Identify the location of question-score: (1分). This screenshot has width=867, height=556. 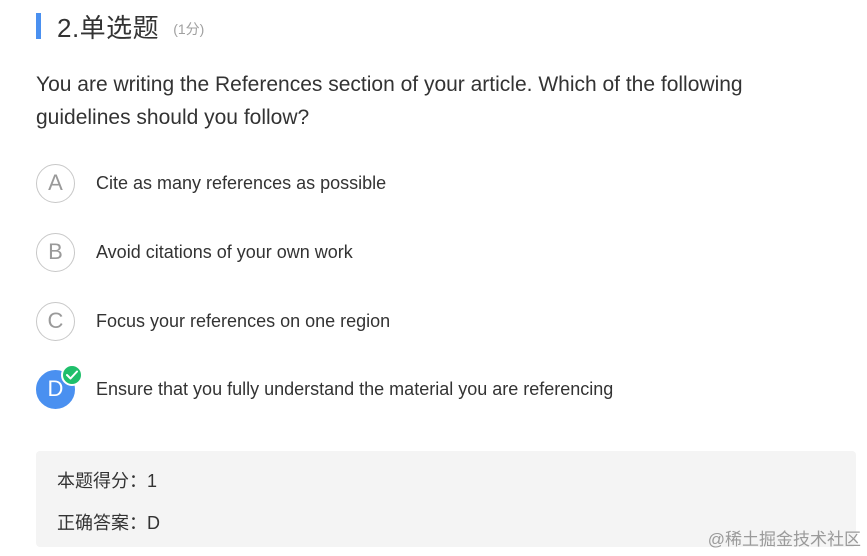
(189, 29).